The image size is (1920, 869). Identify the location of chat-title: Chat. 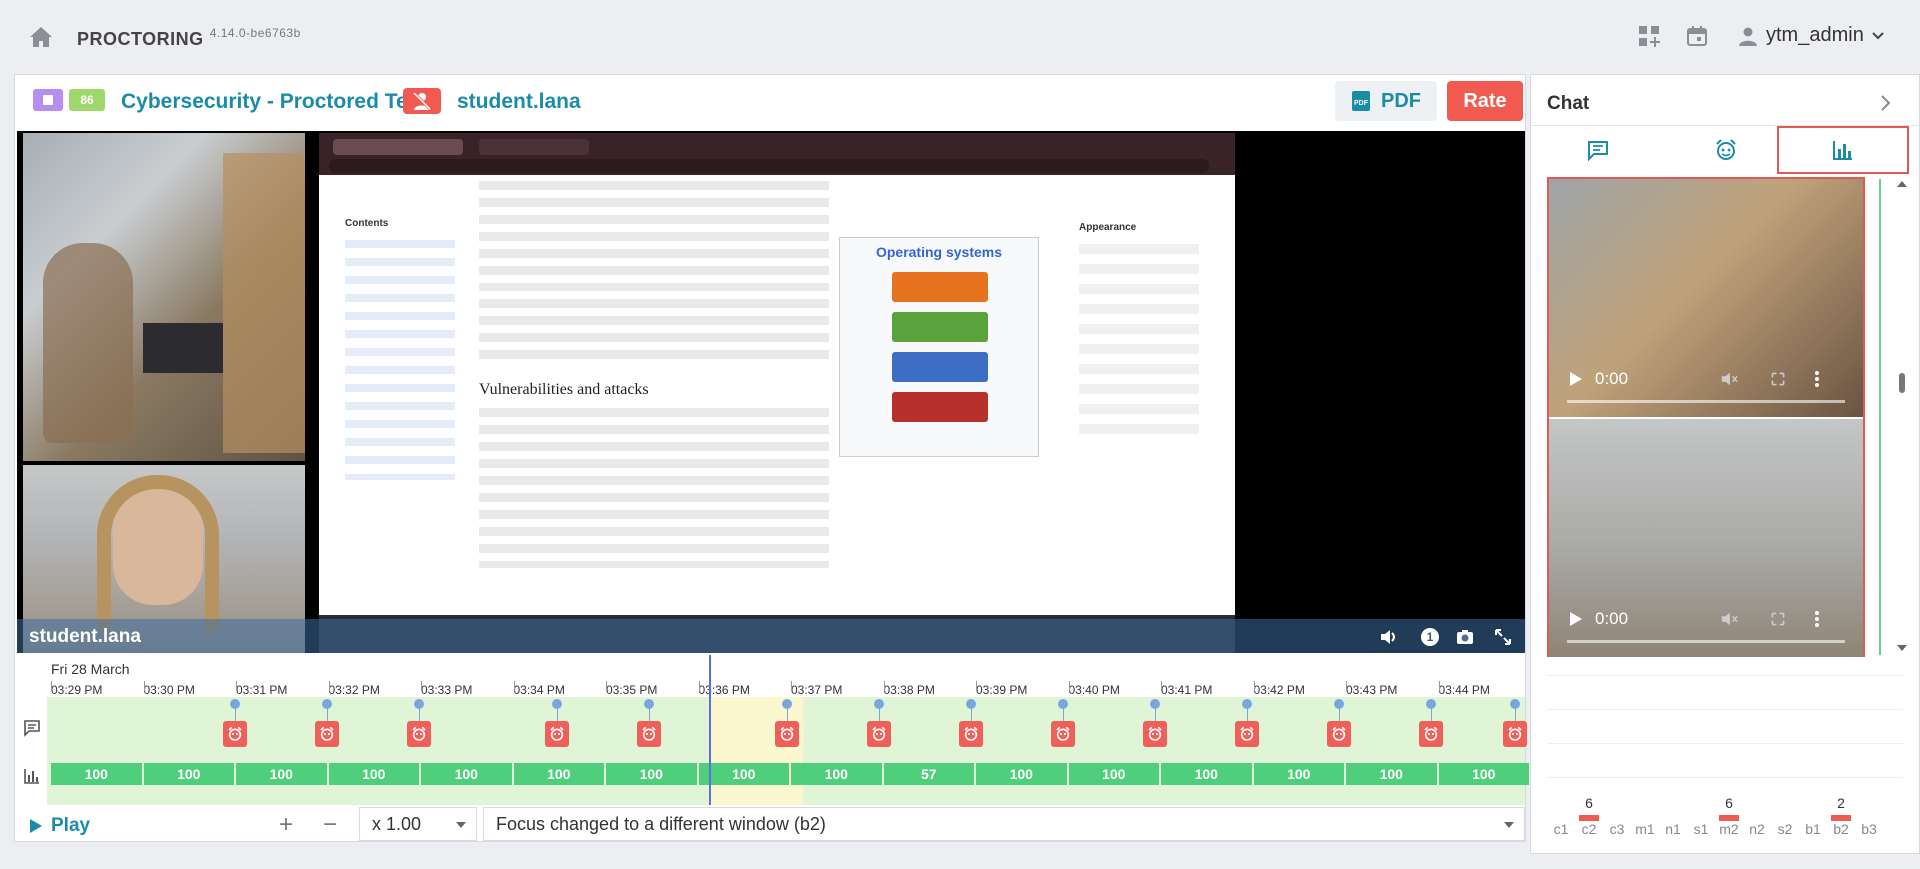
(1568, 103).